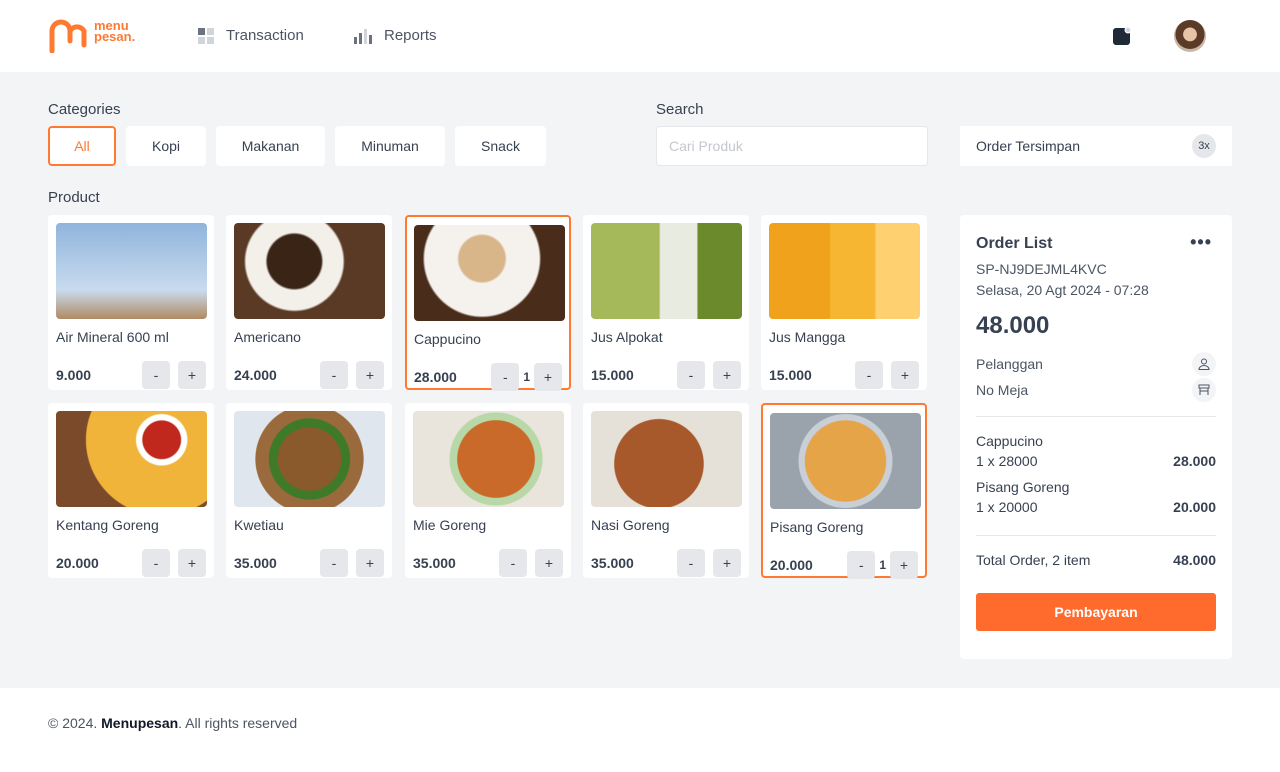 The width and height of the screenshot is (1280, 772). Describe the element at coordinates (435, 377) in the screenshot. I see `product-price: 28.000` at that location.